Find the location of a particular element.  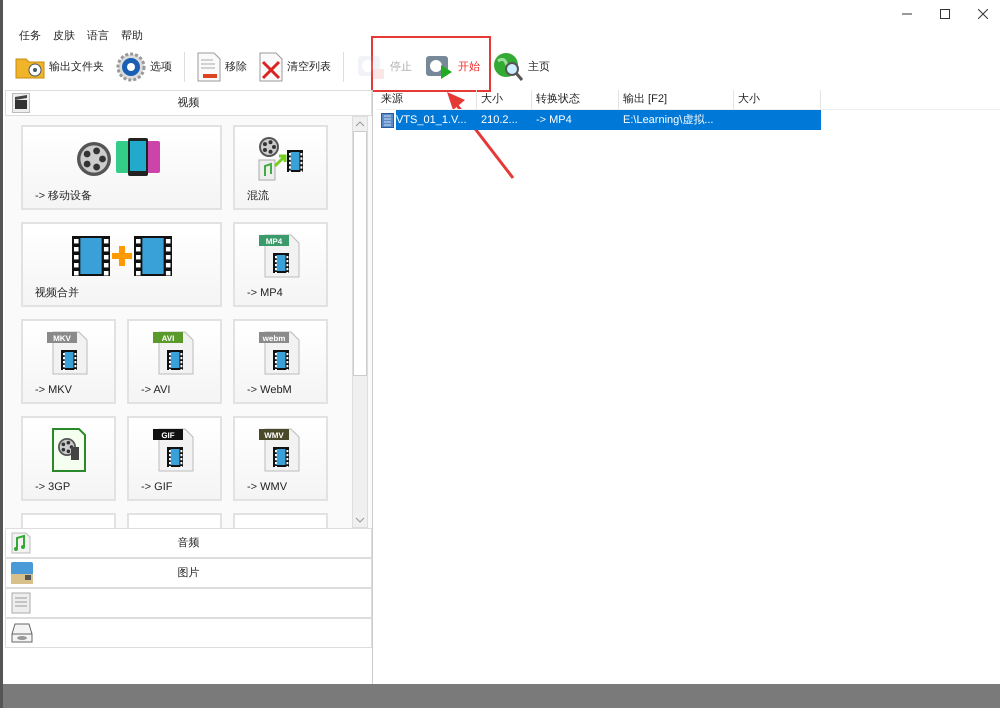

toolbar-button: 移除 is located at coordinates (222, 67).